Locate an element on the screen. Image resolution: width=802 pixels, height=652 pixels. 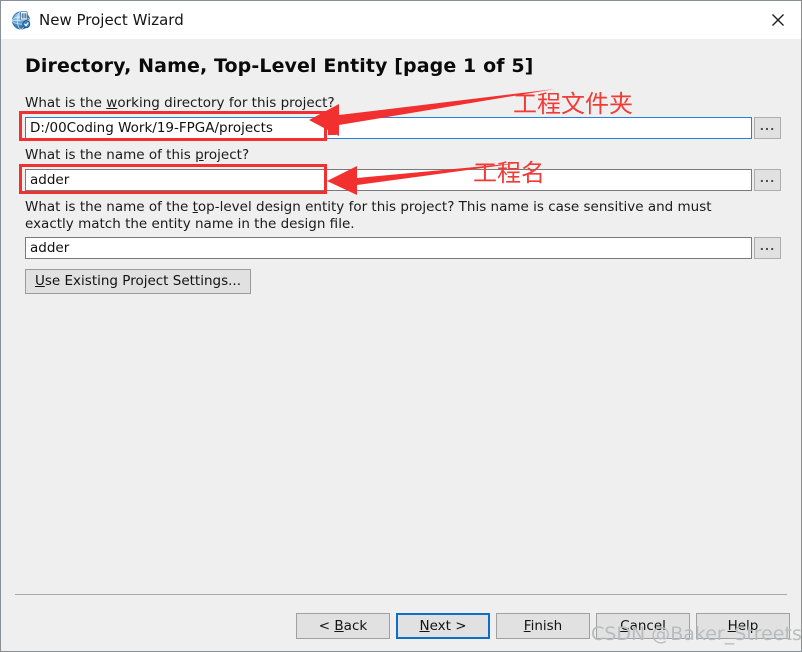
next-button: Next > is located at coordinates (443, 626).